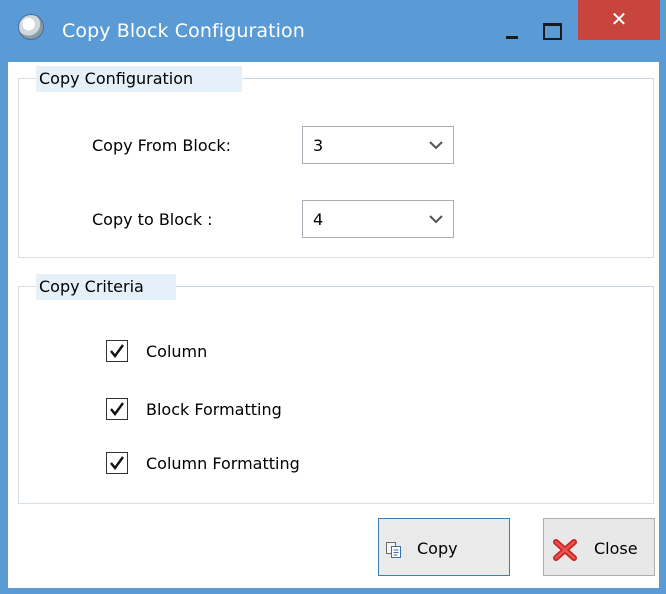 This screenshot has width=666, height=594. Describe the element at coordinates (139, 79) in the screenshot. I see `copy-configuration-legend: Copy Configuration` at that location.